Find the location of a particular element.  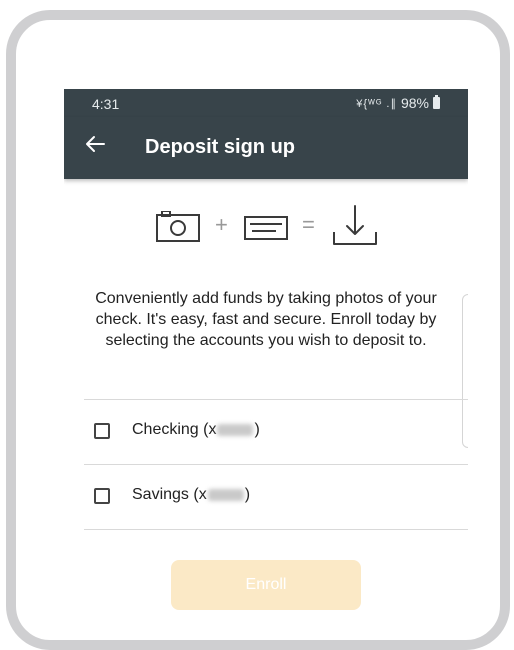

app-bar: Deposit sign up is located at coordinates (266, 148).